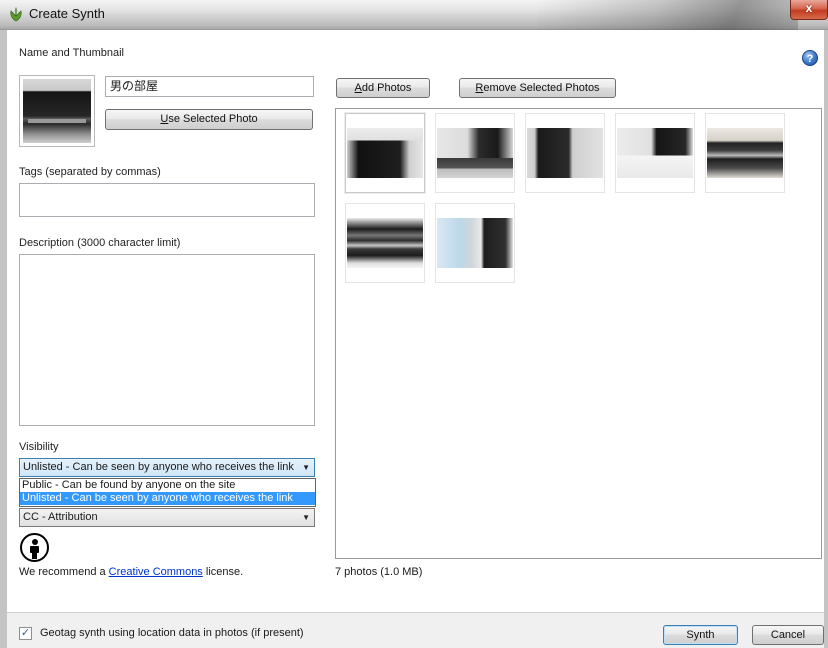  What do you see at coordinates (358, 88) in the screenshot?
I see `add-photos-mnemonic: A` at bounding box center [358, 88].